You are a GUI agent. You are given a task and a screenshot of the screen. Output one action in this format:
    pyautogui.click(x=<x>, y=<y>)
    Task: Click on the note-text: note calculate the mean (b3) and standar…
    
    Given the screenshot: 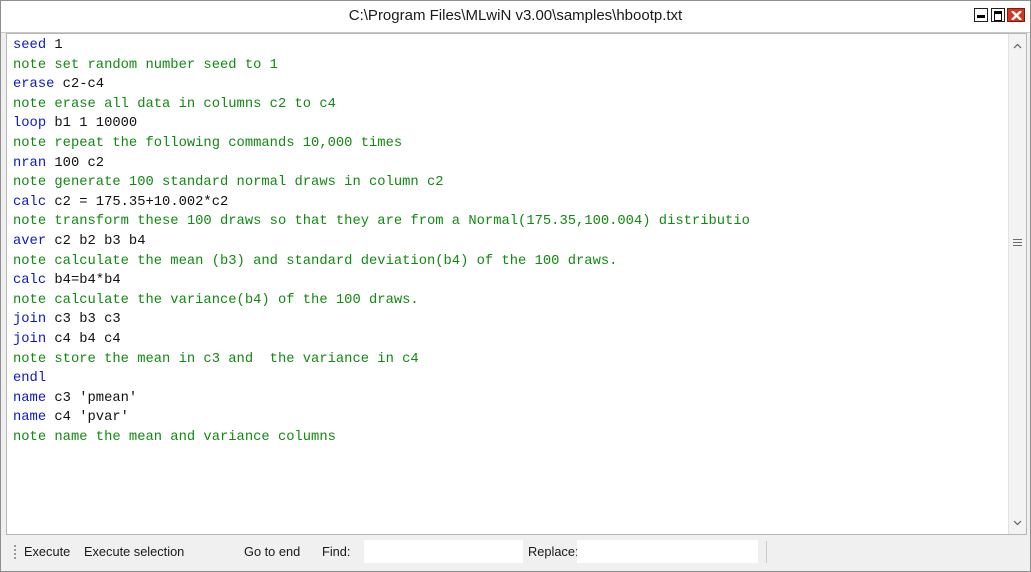 What is the action you would take?
    pyautogui.click(x=315, y=261)
    